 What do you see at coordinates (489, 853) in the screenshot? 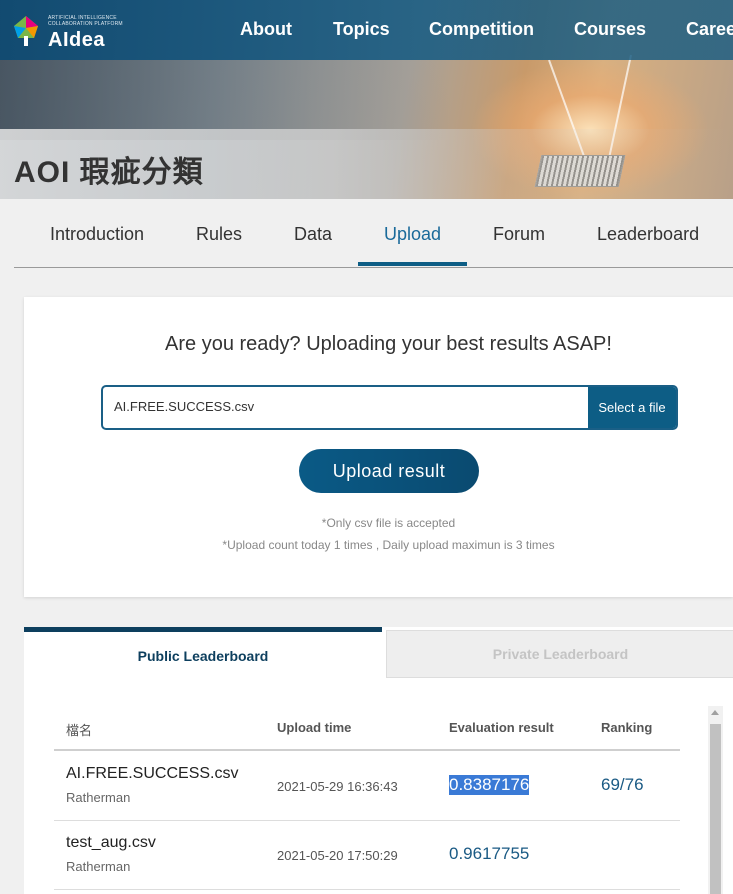
I see `row-score: 0.9617755` at bounding box center [489, 853].